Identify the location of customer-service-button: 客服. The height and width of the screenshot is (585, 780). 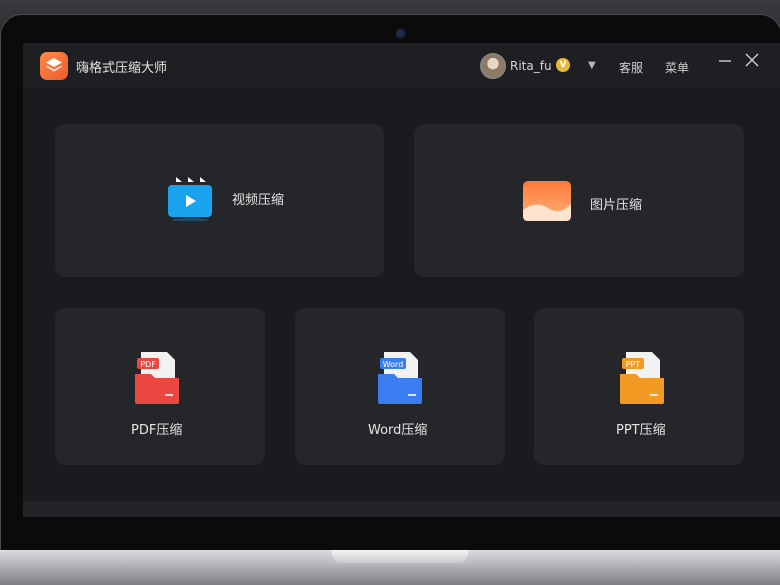
(631, 67).